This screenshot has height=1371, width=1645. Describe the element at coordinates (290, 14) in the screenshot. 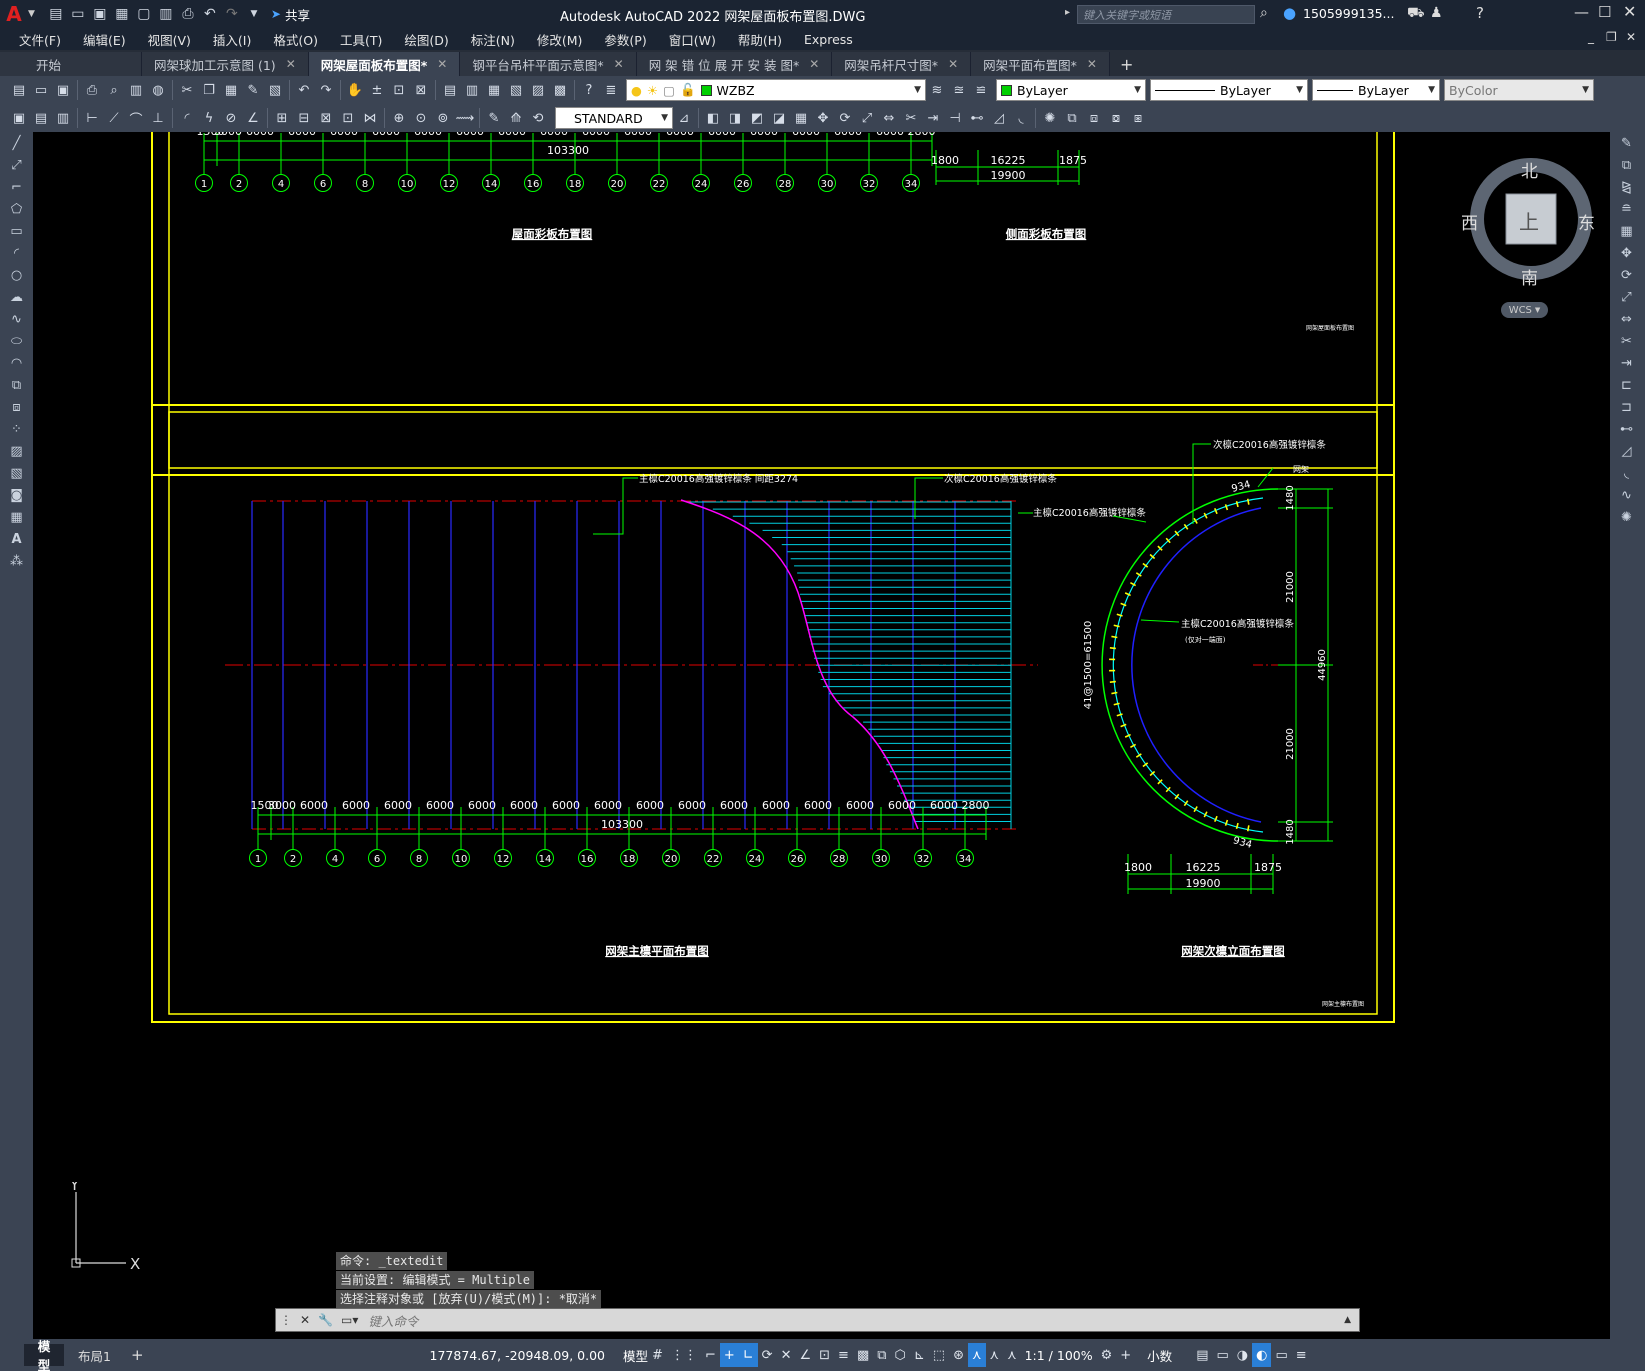

I see `share-button: ➤ 共享` at that location.